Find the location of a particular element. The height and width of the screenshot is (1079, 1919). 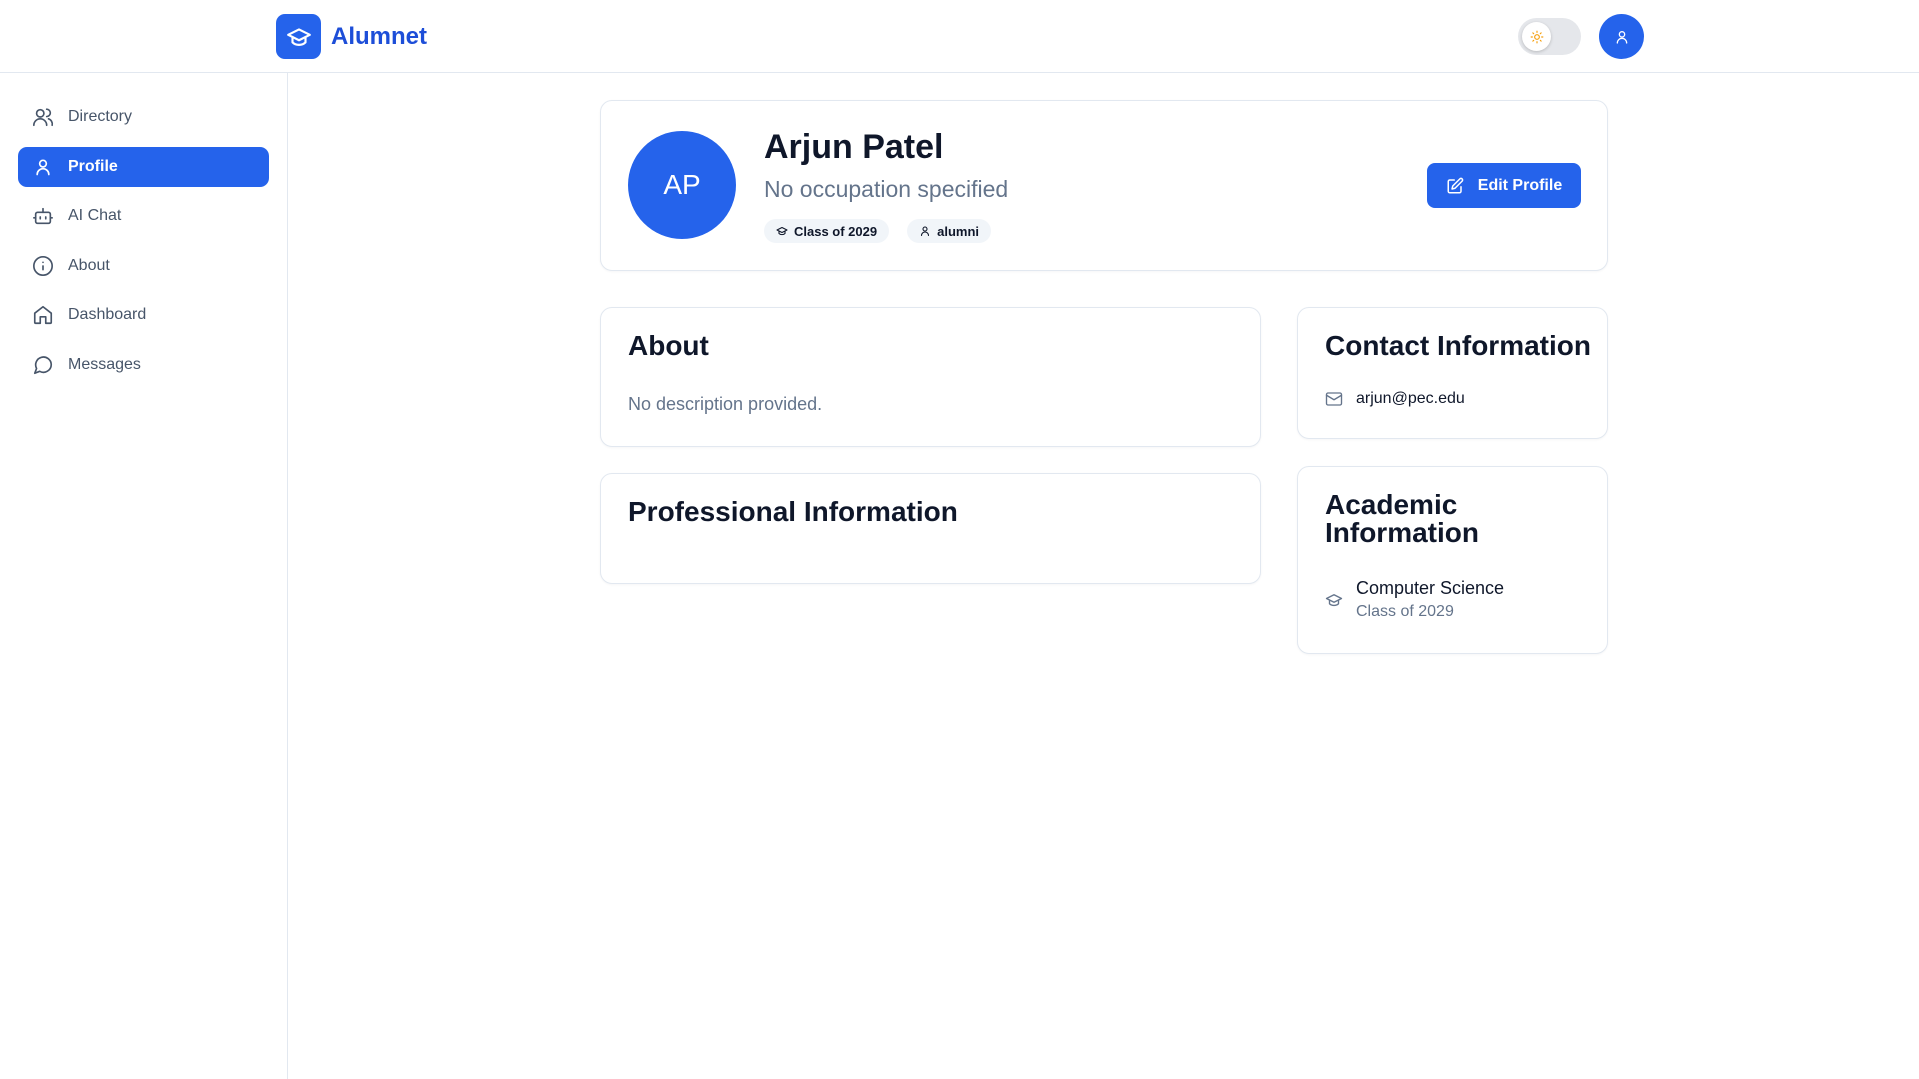

profile-occupation: No occupation specified is located at coordinates (886, 189).